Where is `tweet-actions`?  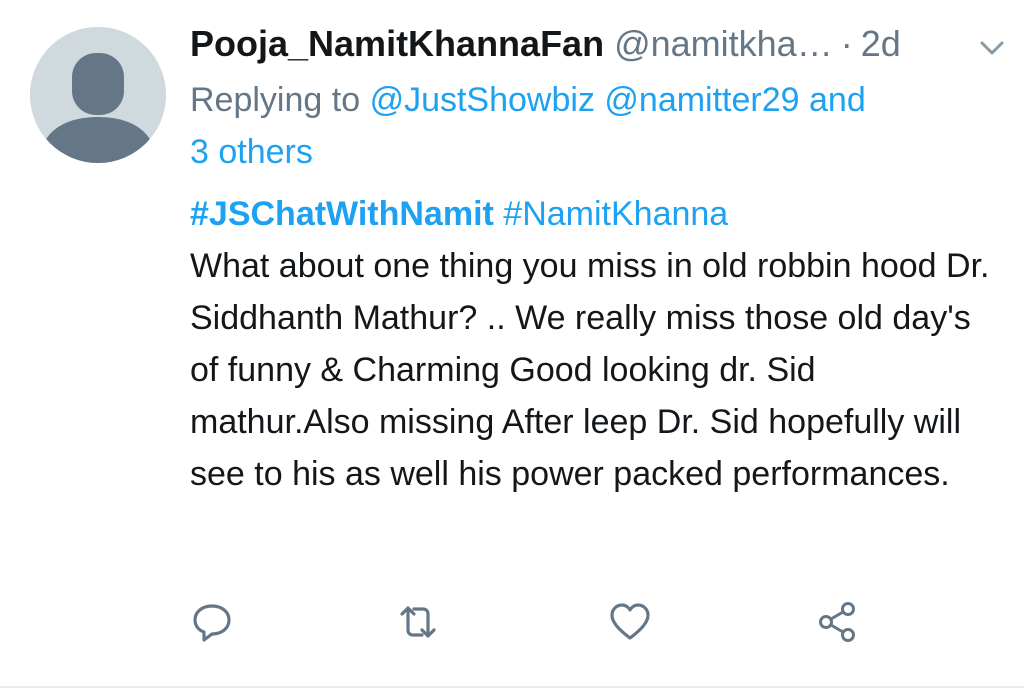
tweet-actions is located at coordinates (530, 622).